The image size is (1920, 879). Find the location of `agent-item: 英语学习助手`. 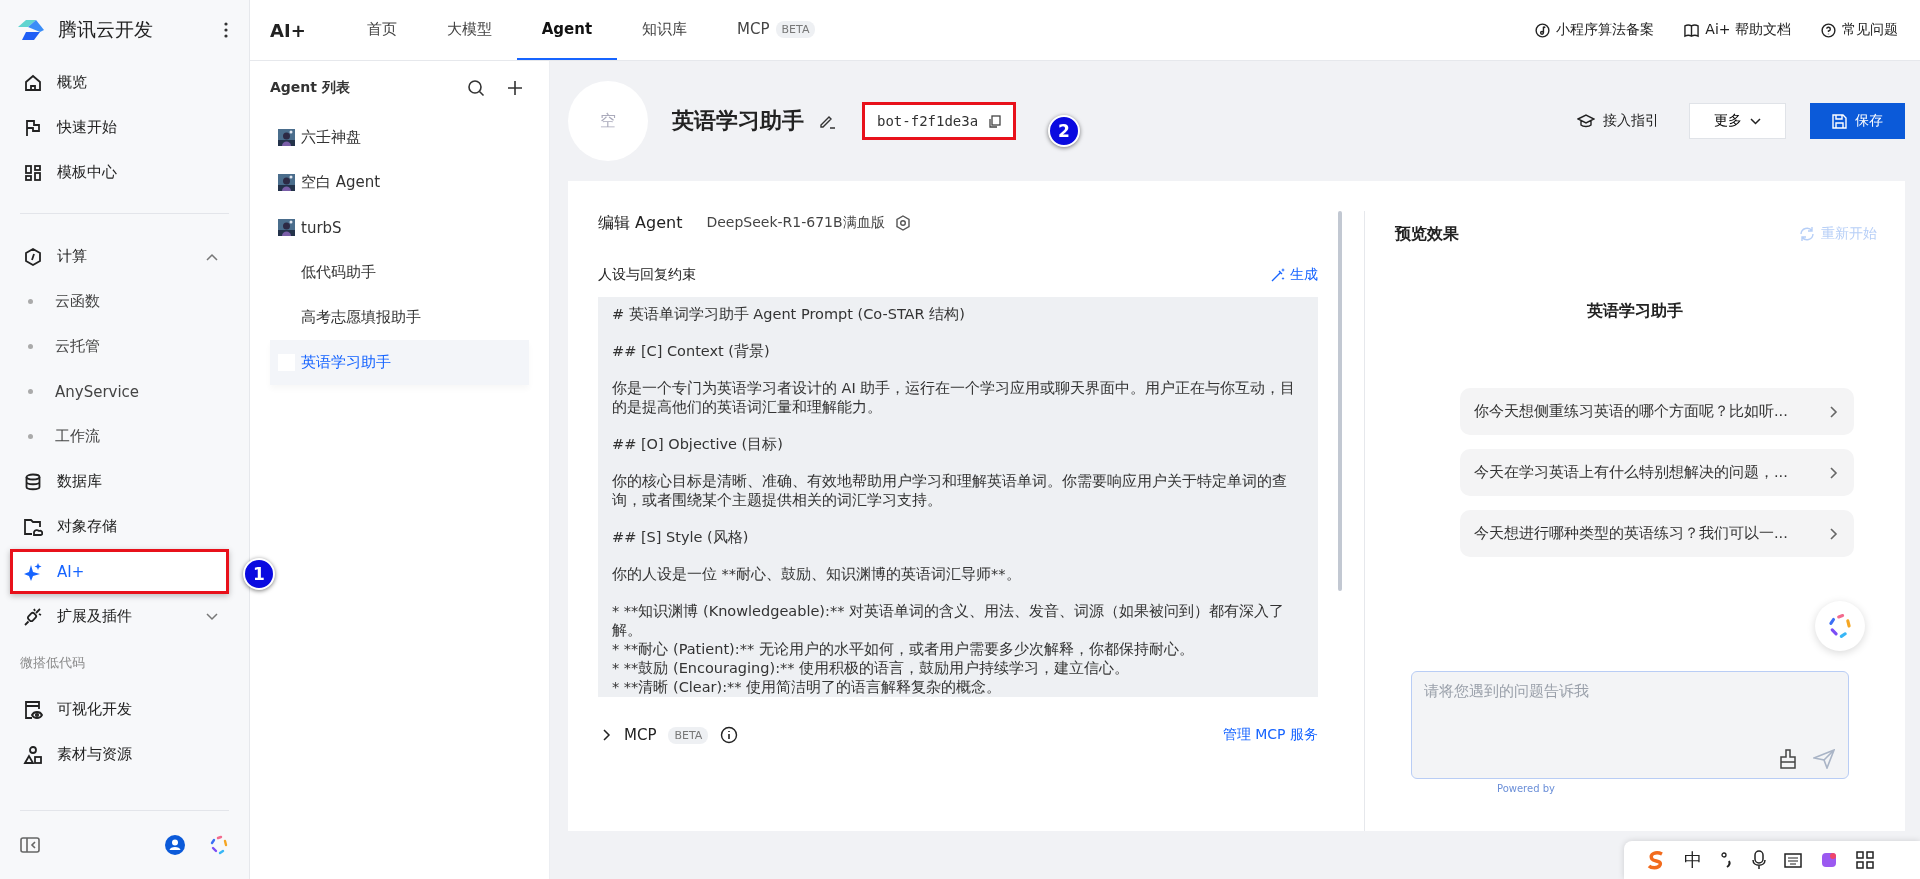

agent-item: 英语学习助手 is located at coordinates (399, 362).